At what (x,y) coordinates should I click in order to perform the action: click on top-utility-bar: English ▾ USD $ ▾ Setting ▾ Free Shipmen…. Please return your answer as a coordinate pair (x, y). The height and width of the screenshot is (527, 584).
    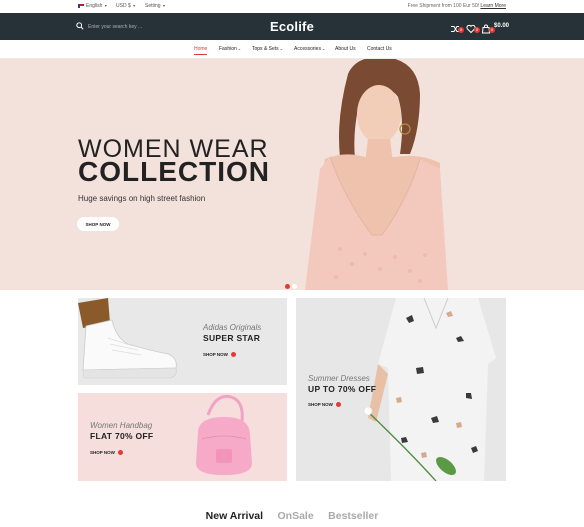
    Looking at the image, I should click on (292, 6).